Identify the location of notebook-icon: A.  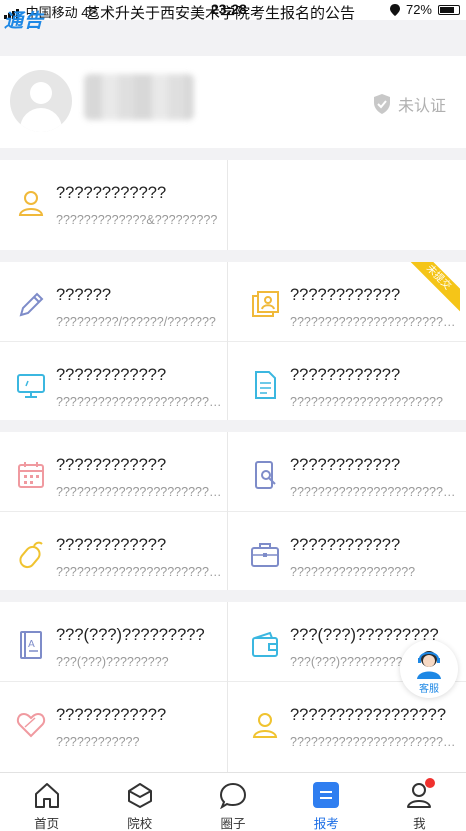
(31, 645).